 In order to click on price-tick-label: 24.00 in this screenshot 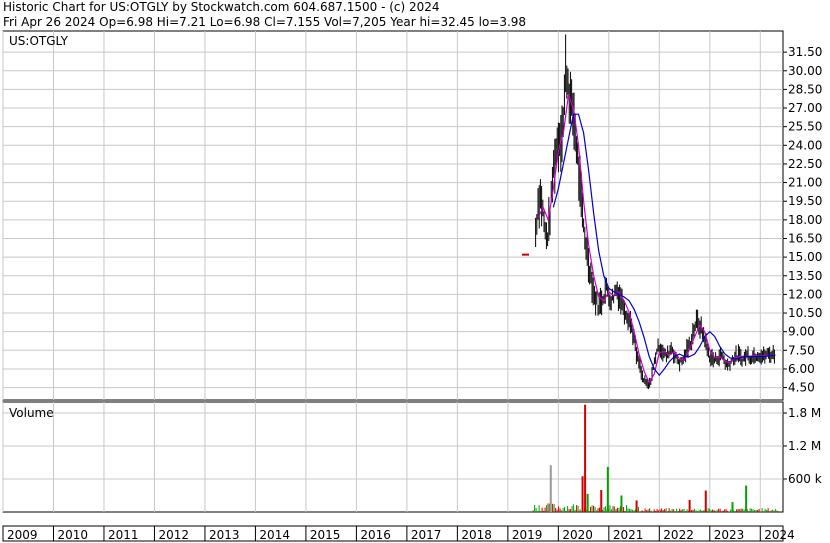, I will do `click(805, 145)`.